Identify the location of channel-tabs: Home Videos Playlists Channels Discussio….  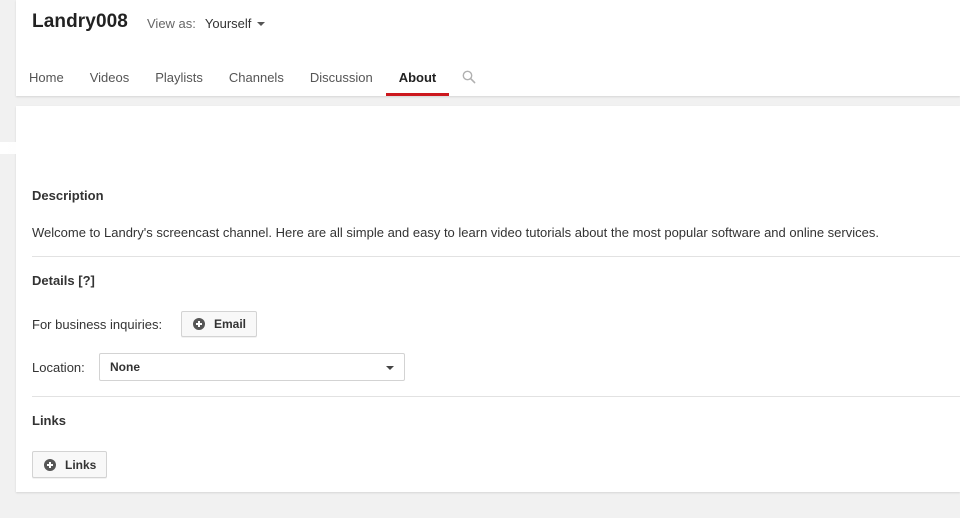
(250, 78).